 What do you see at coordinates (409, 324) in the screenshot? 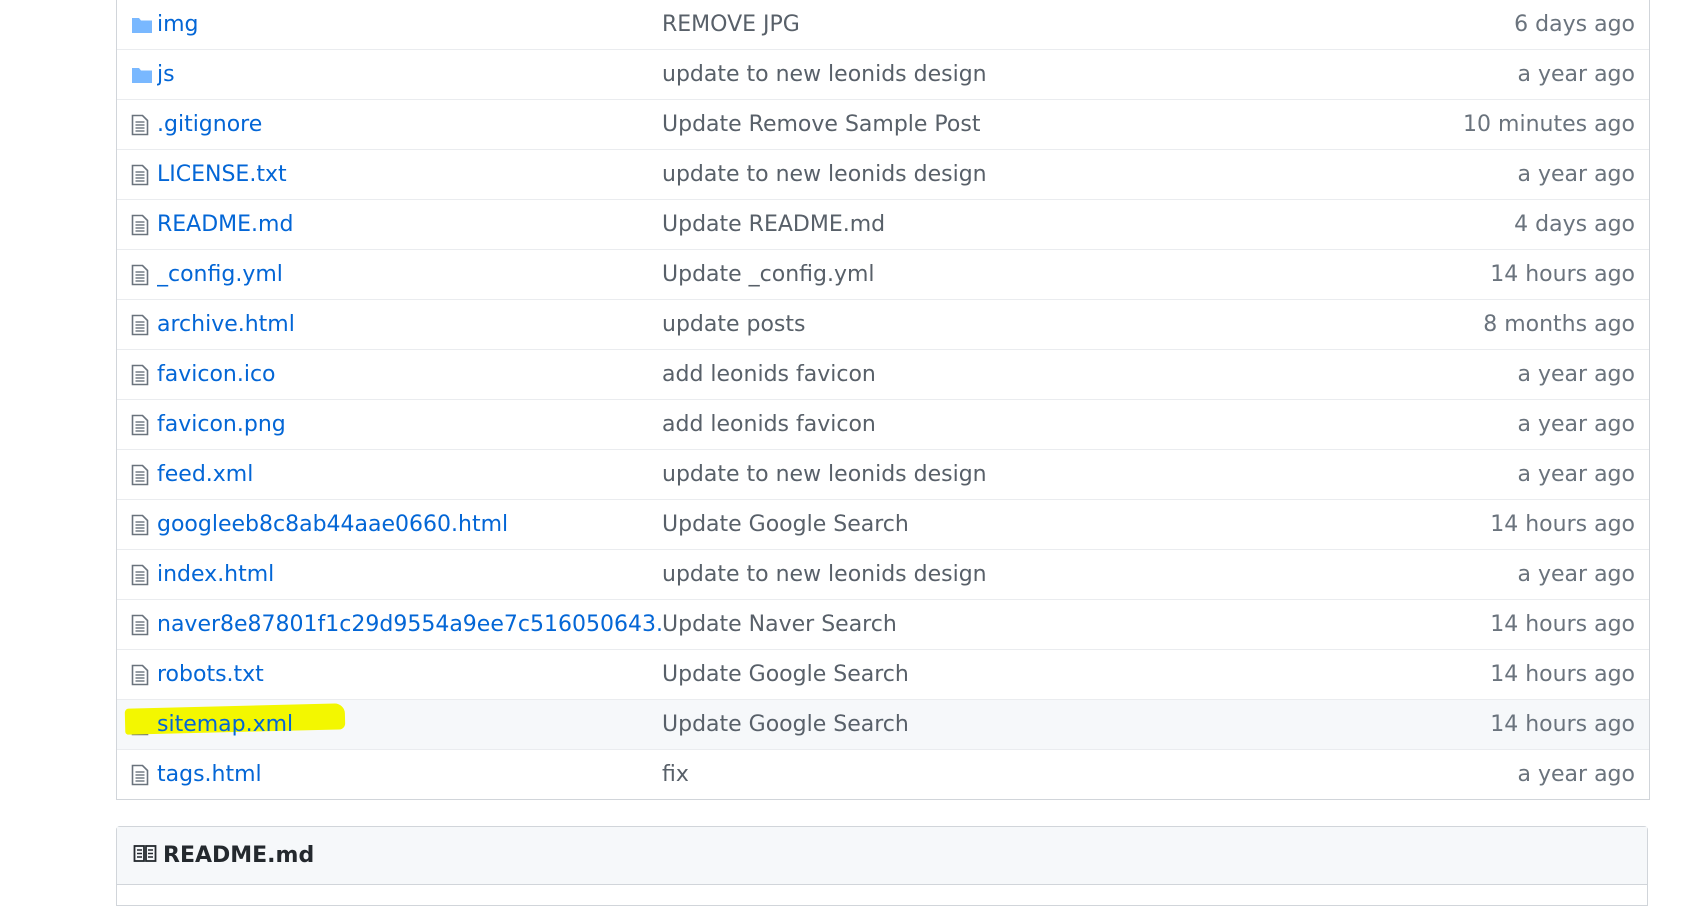
I see `file-name-cell: archive.html` at bounding box center [409, 324].